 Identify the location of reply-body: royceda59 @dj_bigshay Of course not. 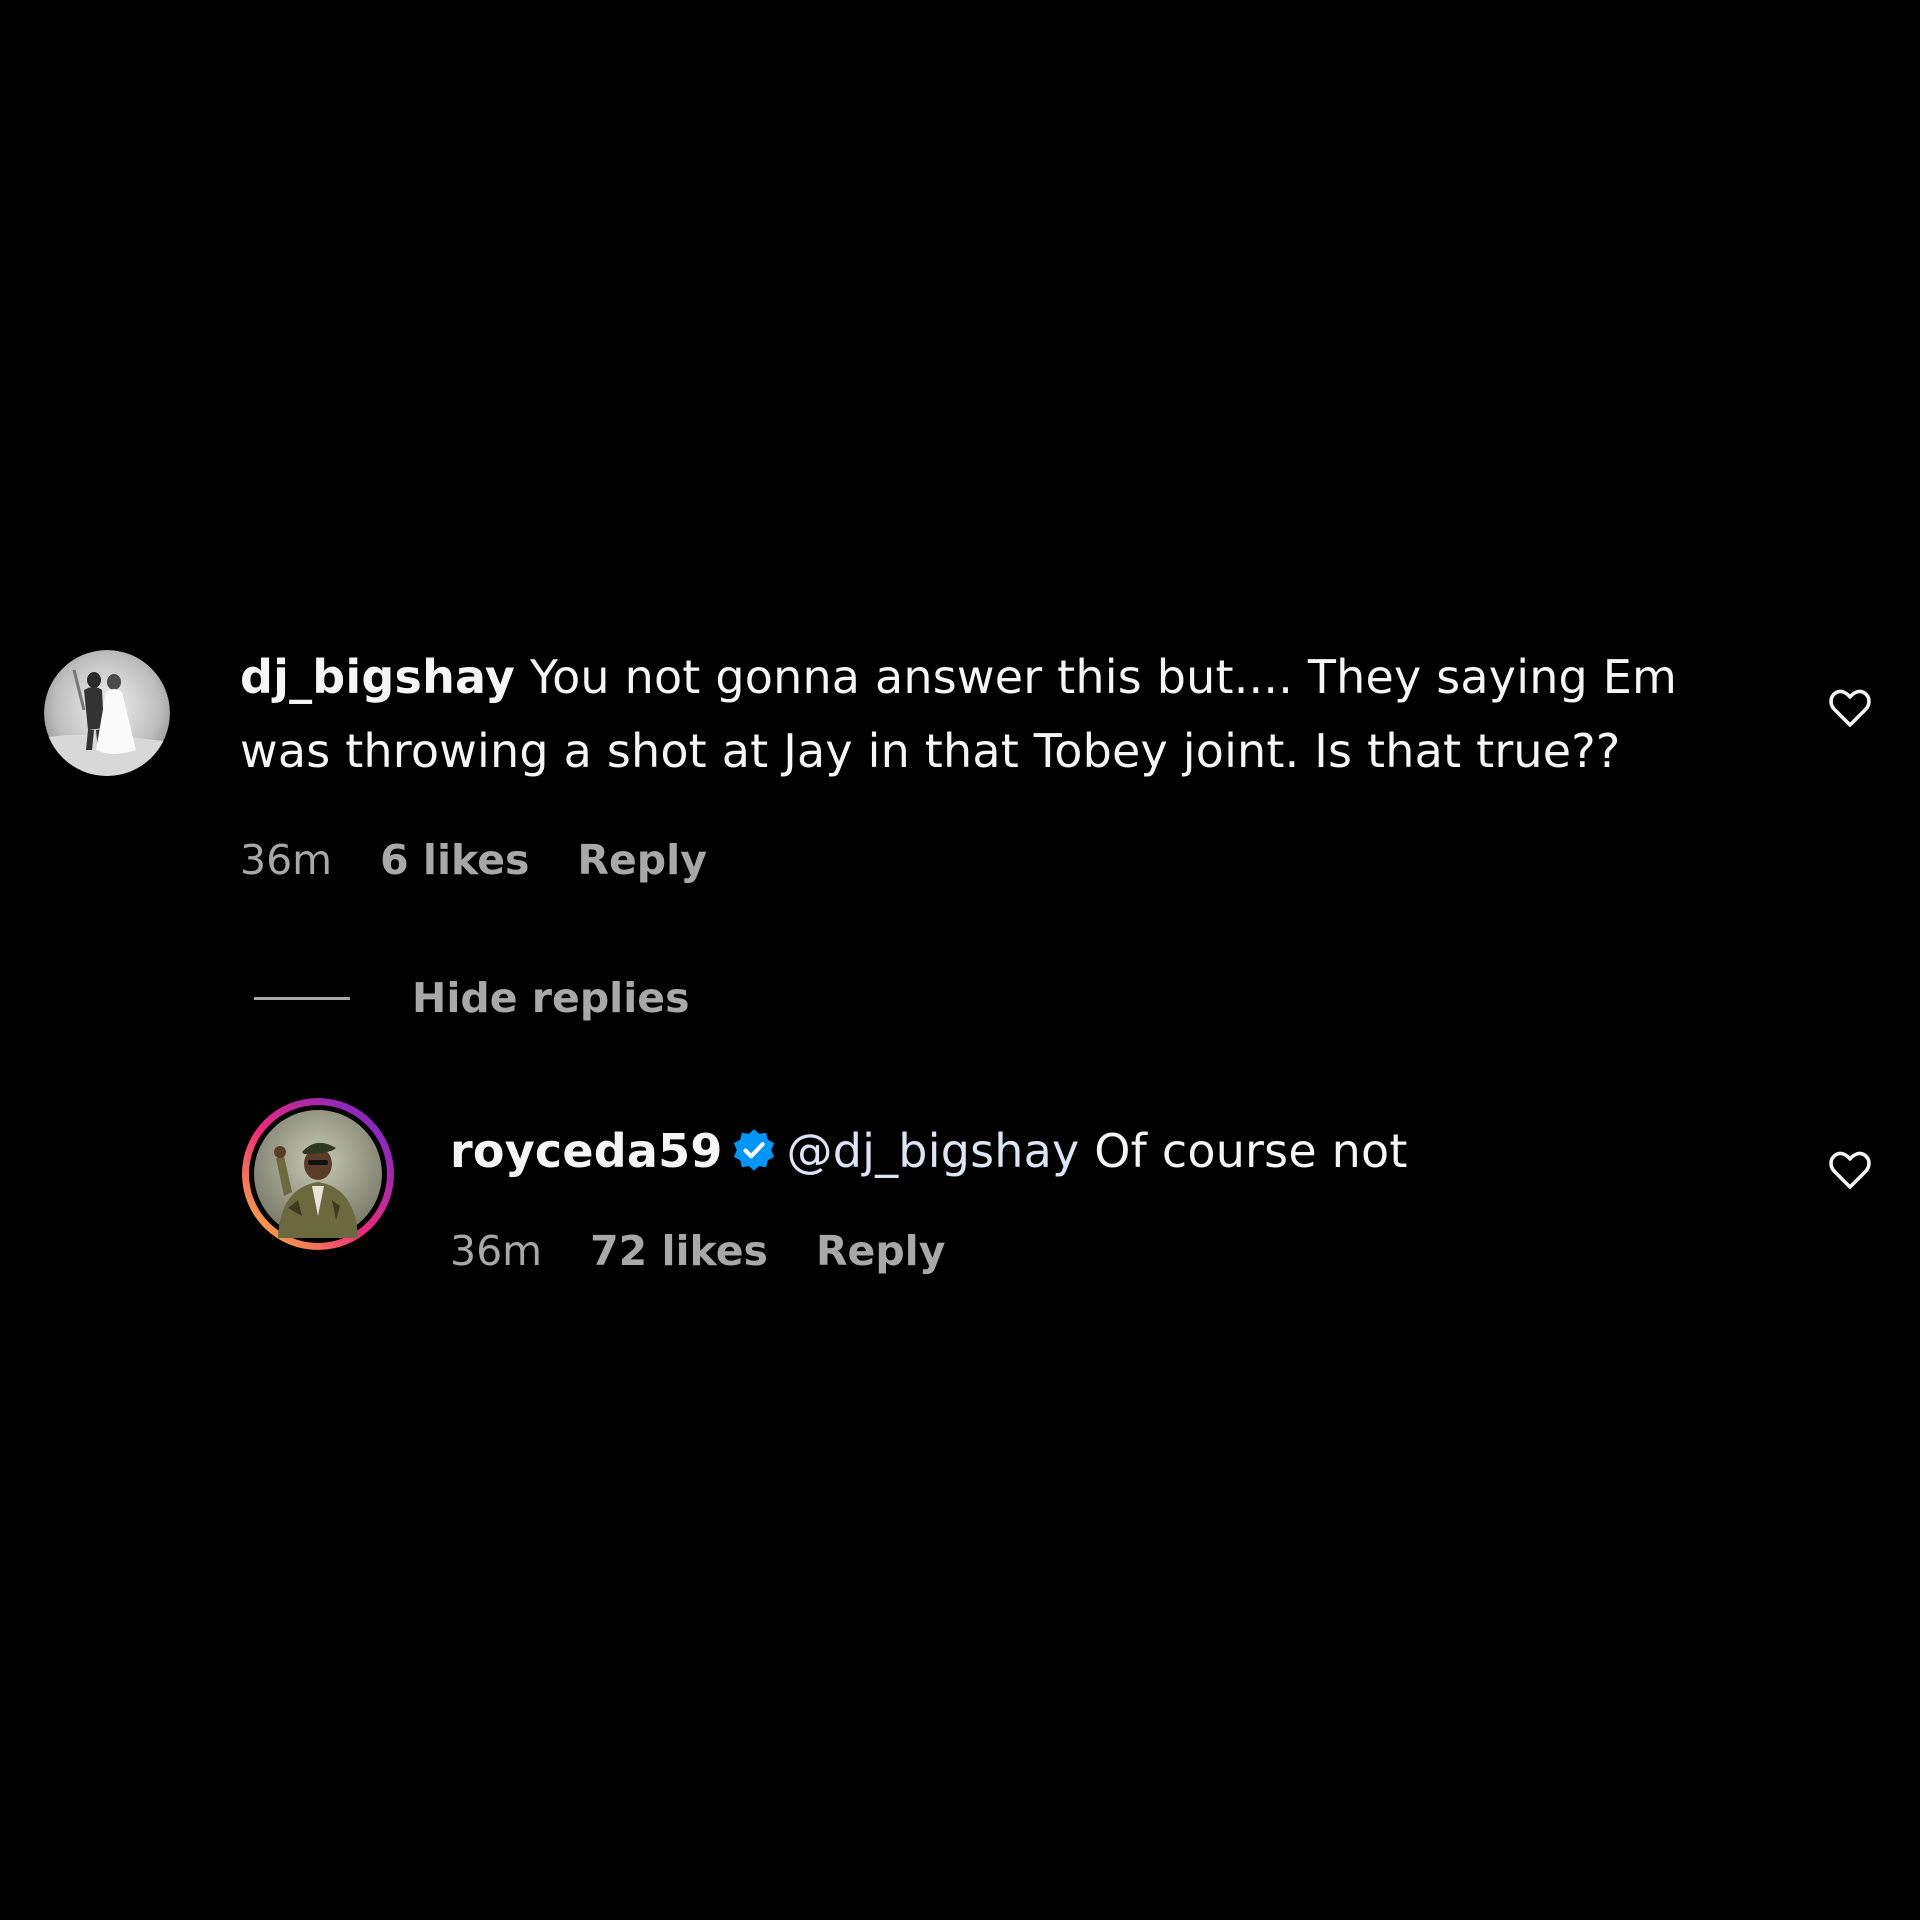
(1100, 1151).